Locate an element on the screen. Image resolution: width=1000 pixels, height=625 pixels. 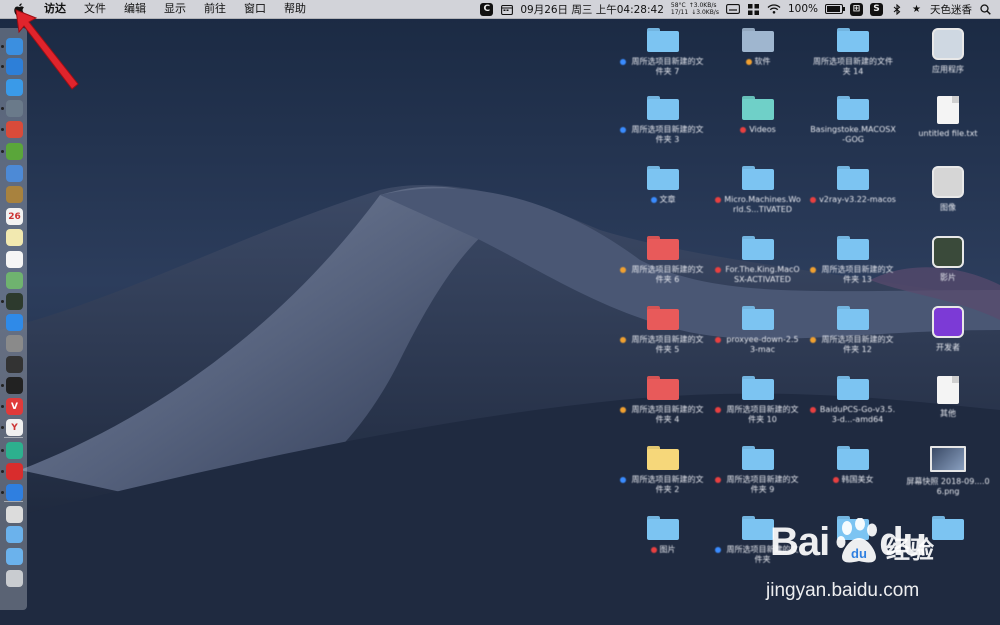
desktop-app: 开发者 is located at coordinates (948, 329).